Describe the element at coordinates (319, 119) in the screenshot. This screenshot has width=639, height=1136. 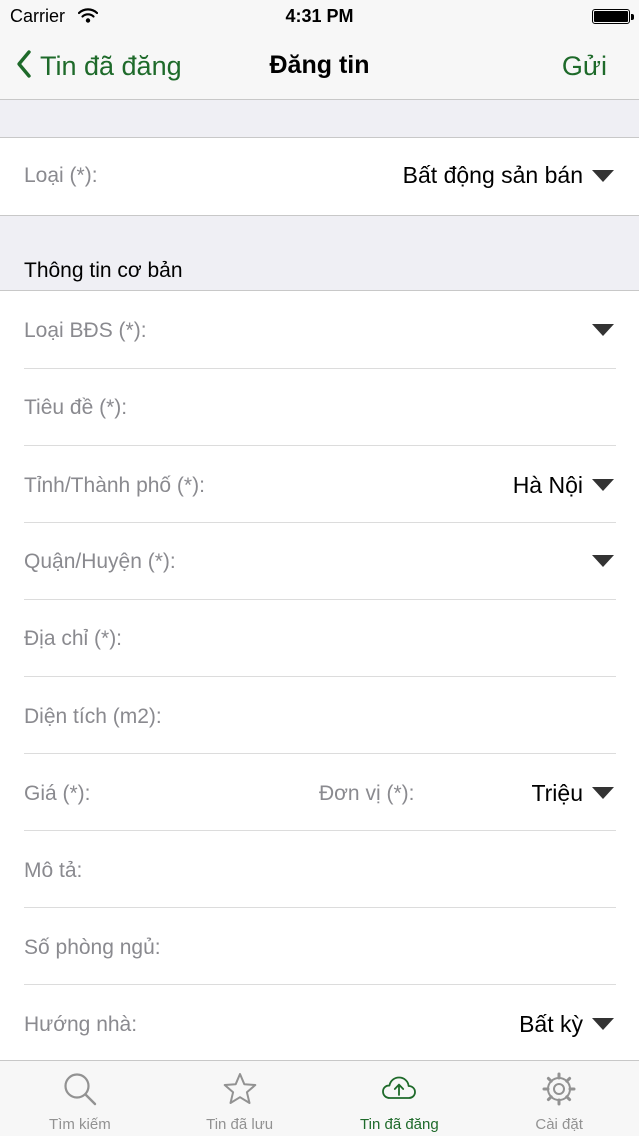
I see `group-spacer` at that location.